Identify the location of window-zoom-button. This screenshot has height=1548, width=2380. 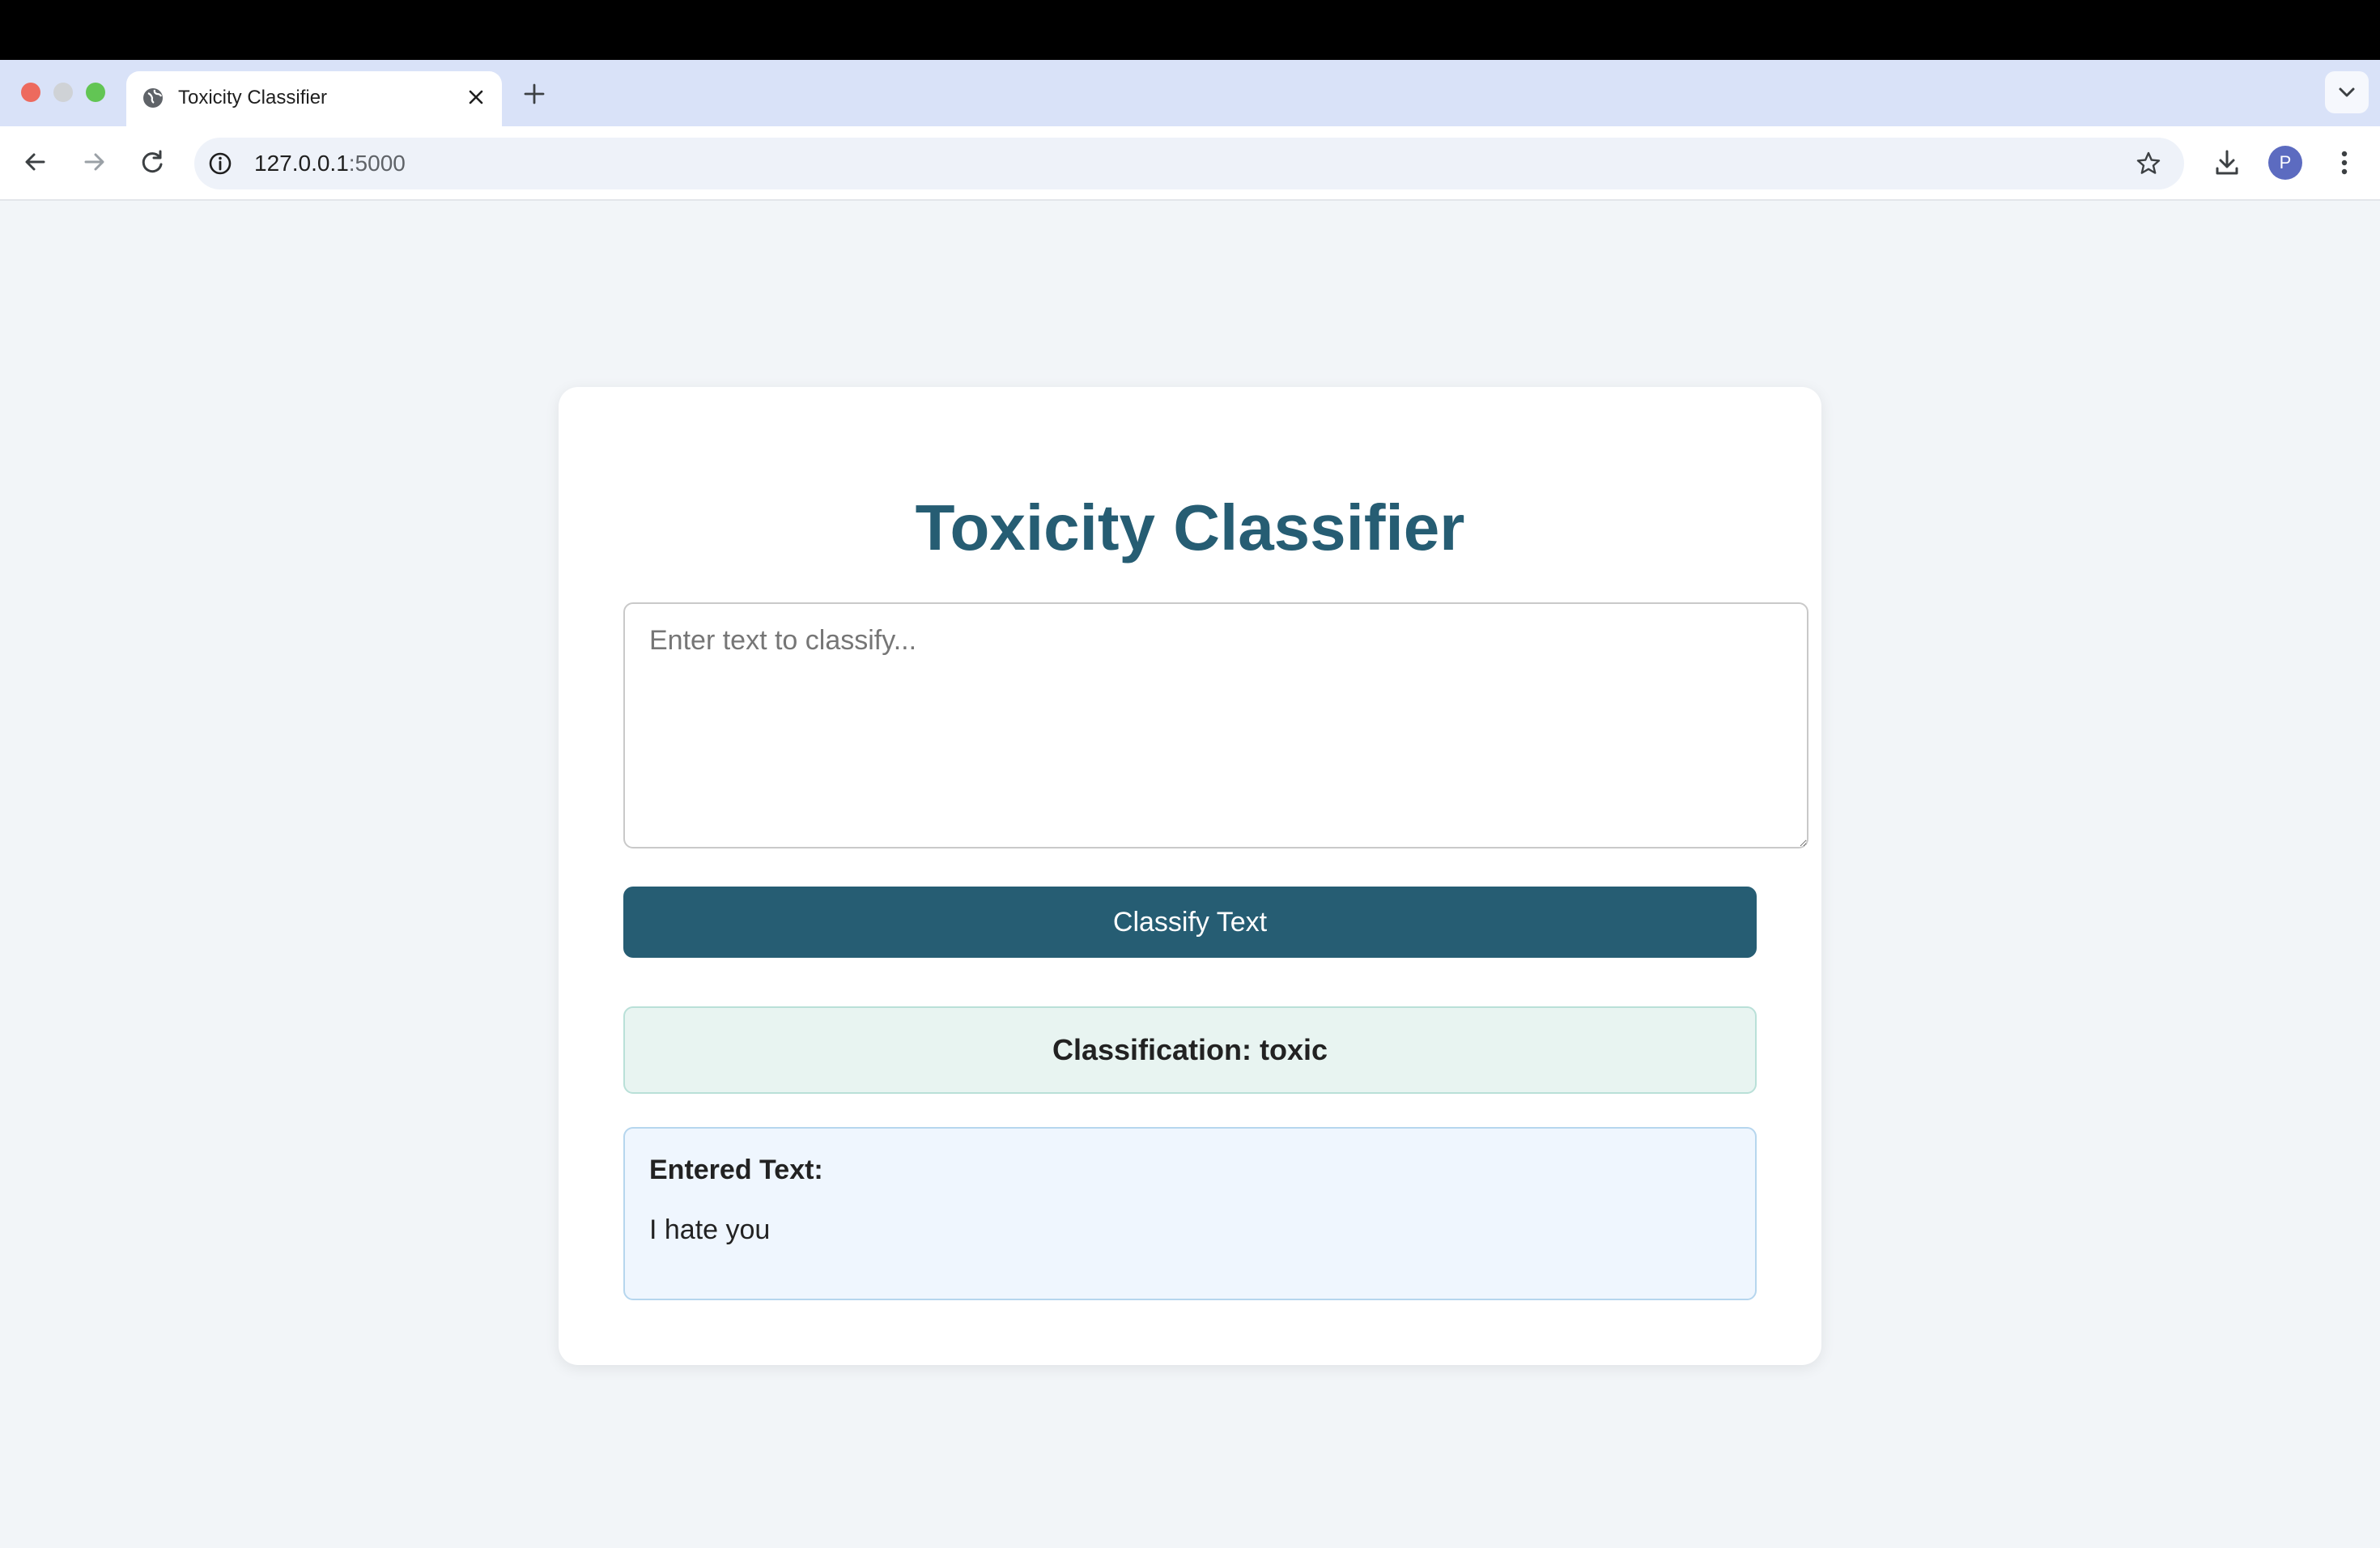
(95, 92).